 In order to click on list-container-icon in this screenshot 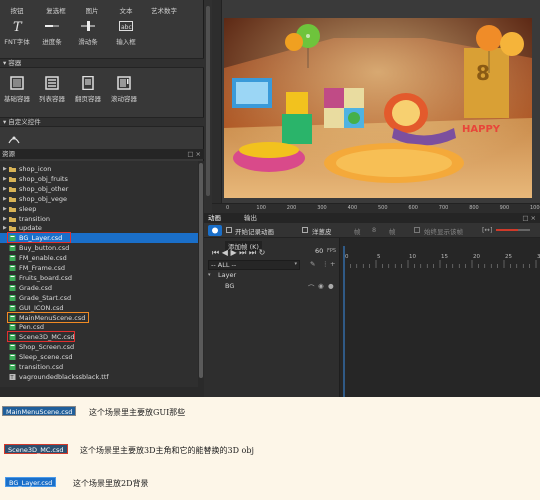, I will do `click(52, 83)`.